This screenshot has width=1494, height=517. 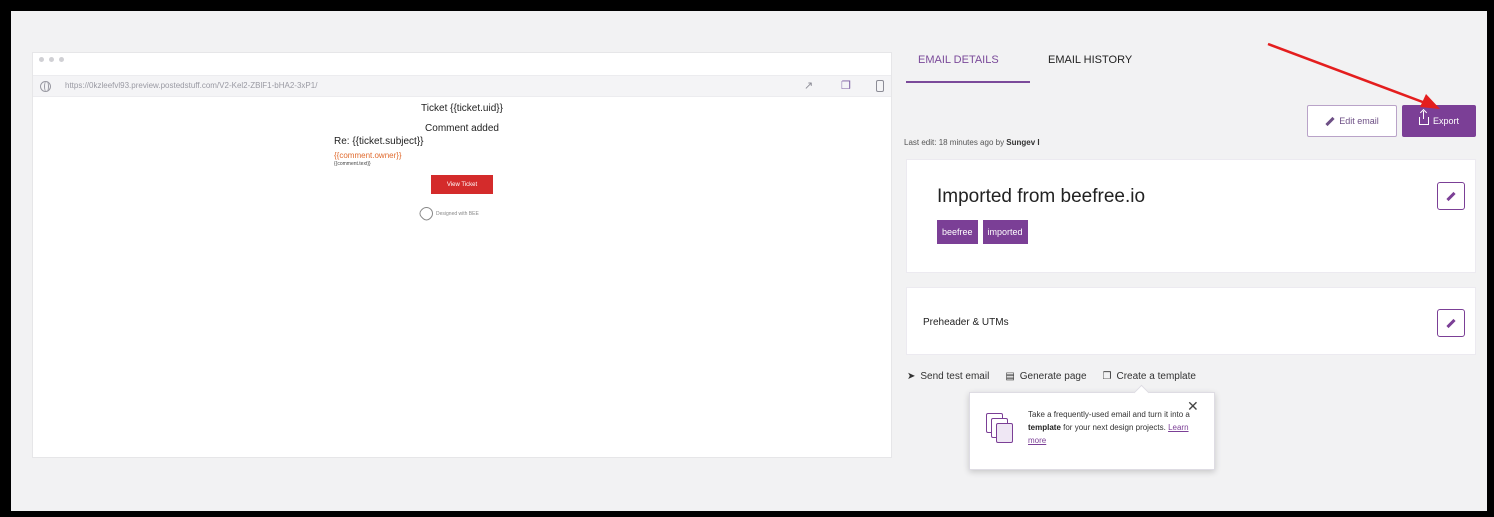 What do you see at coordinates (1156, 376) in the screenshot?
I see `create-template-label: Create a template` at bounding box center [1156, 376].